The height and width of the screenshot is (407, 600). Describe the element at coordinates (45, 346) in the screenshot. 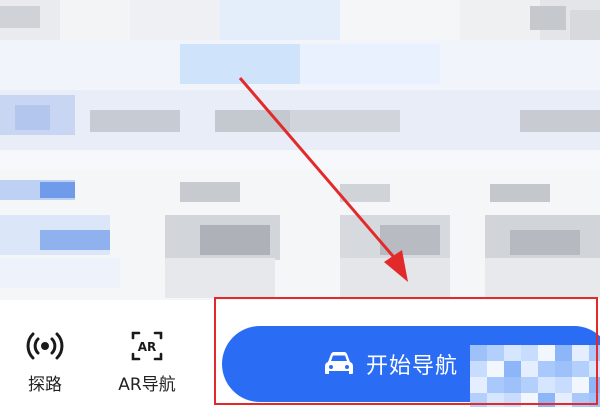

I see `explore-route-icon` at that location.